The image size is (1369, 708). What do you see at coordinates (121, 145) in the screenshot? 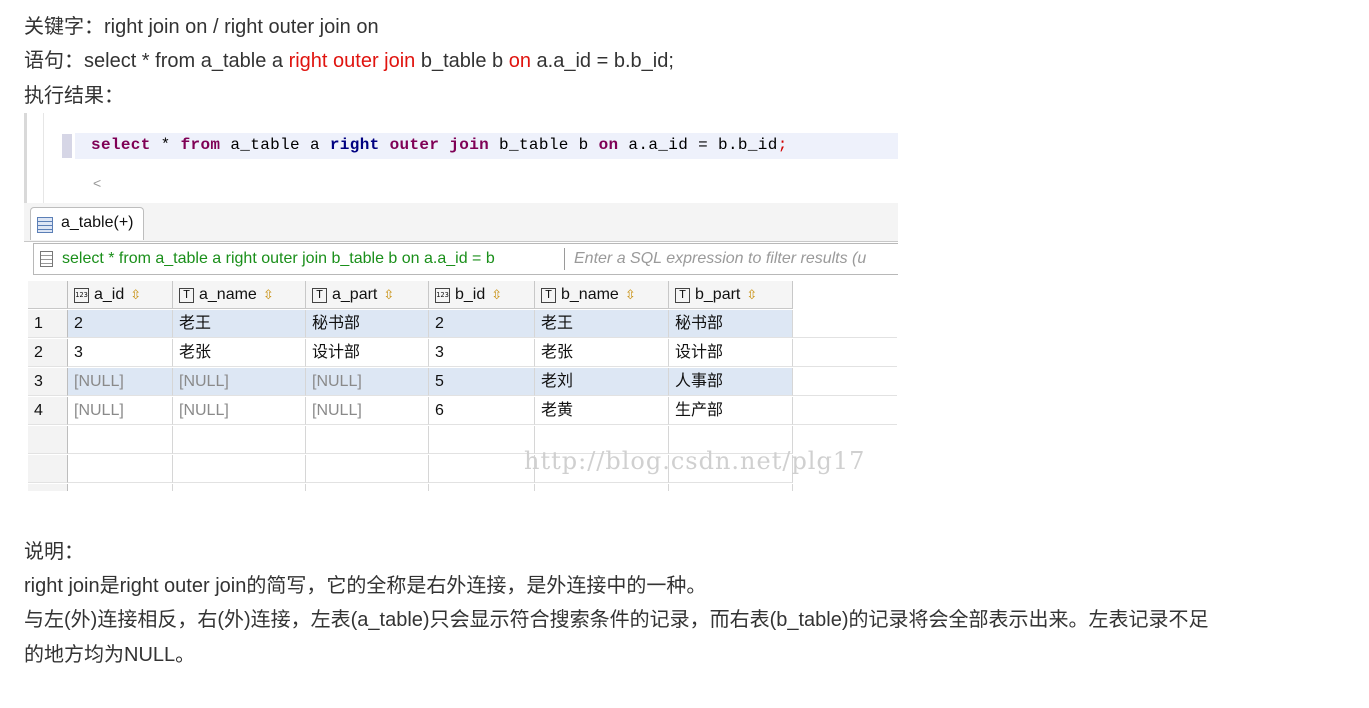
I see `sql-keyword: select` at bounding box center [121, 145].